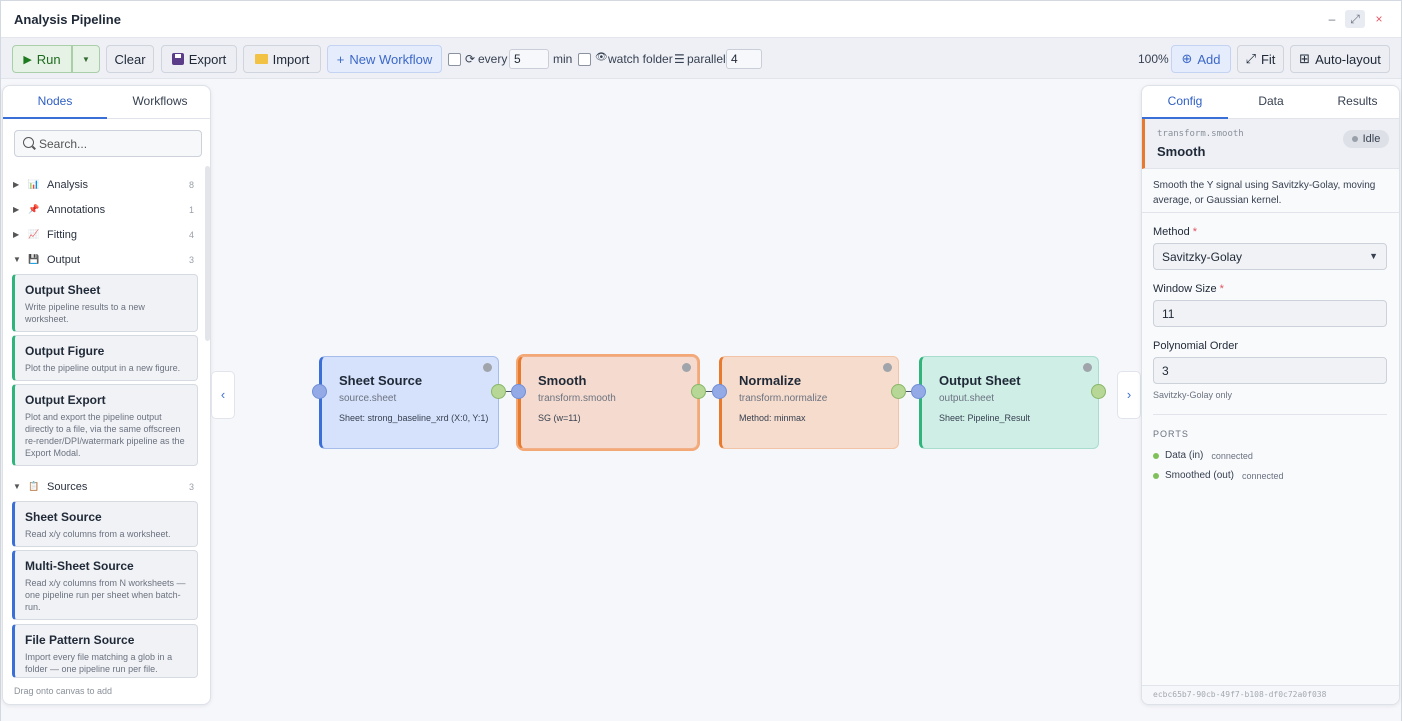 The height and width of the screenshot is (721, 1402). I want to click on scrollbar, so click(207, 253).